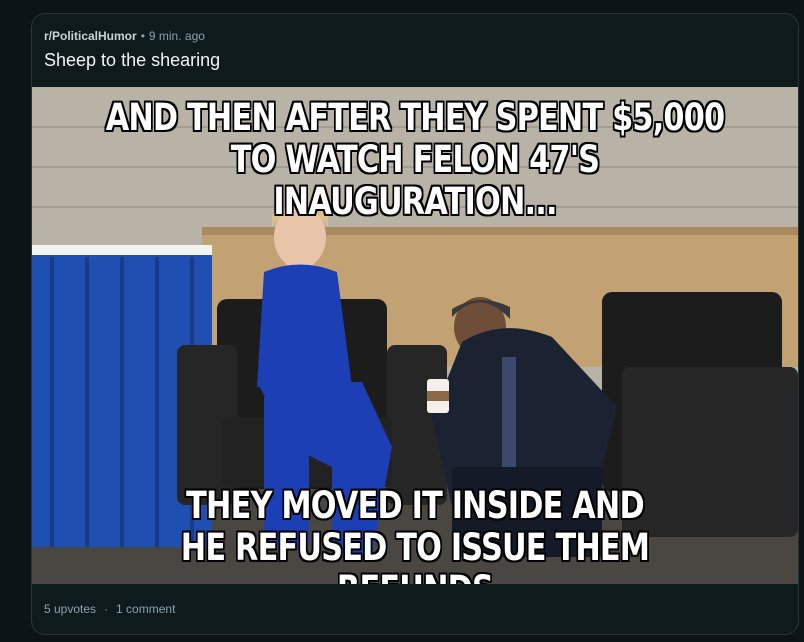 The height and width of the screenshot is (642, 804). I want to click on meme-bottom-line-1: THEY MOVED IT INSIDE AND, so click(415, 505).